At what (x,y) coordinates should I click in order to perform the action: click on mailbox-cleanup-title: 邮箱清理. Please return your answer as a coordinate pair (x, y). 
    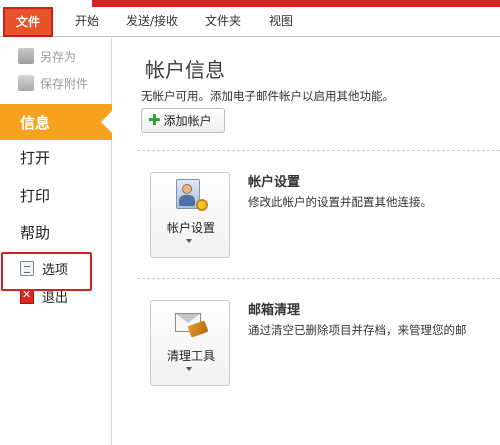
    Looking at the image, I should click on (274, 310).